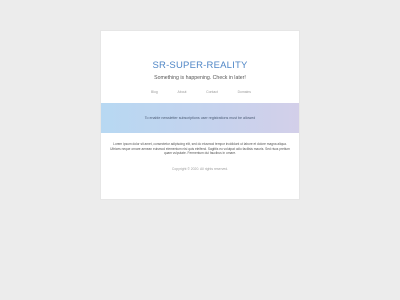 This screenshot has height=300, width=400. I want to click on site-tagline: Something is happening. Check in later!, so click(200, 78).